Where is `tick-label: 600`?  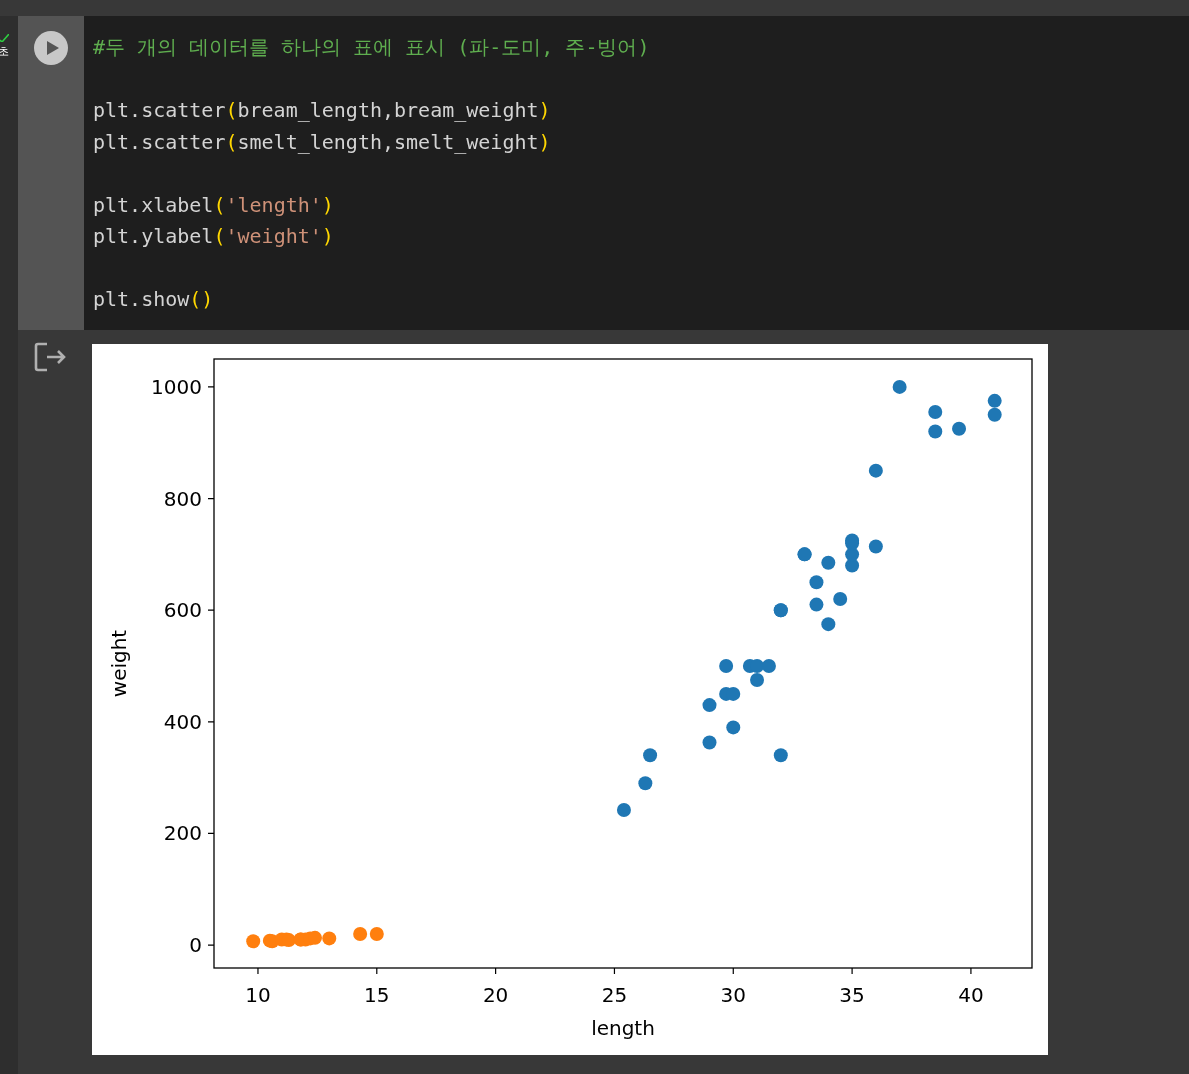
tick-label: 600 is located at coordinates (182, 610).